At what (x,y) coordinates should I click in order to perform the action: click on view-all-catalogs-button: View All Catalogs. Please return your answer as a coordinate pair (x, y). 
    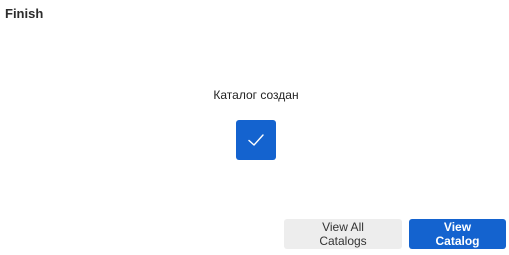
    Looking at the image, I should click on (343, 234).